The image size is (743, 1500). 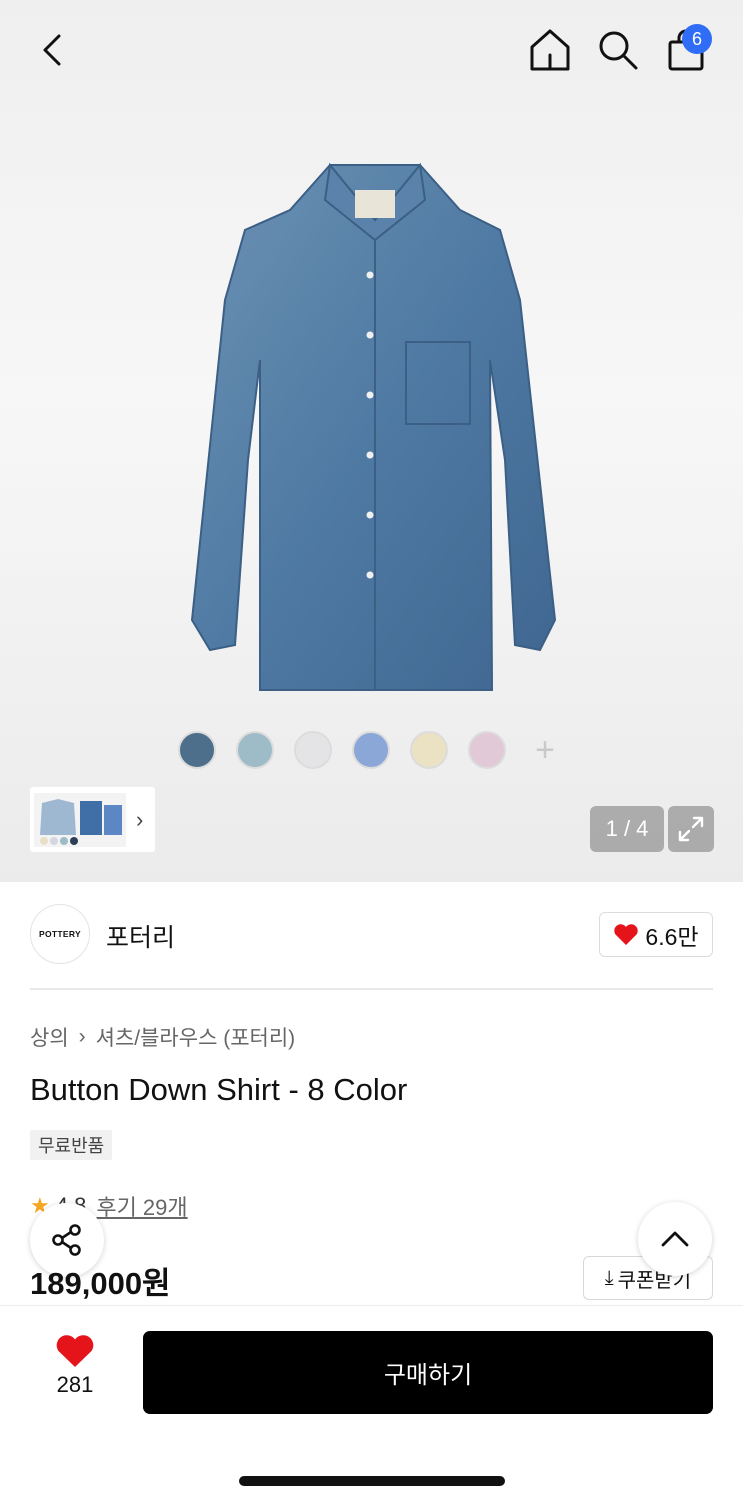 What do you see at coordinates (697, 39) in the screenshot?
I see `cart-count-badge: 6` at bounding box center [697, 39].